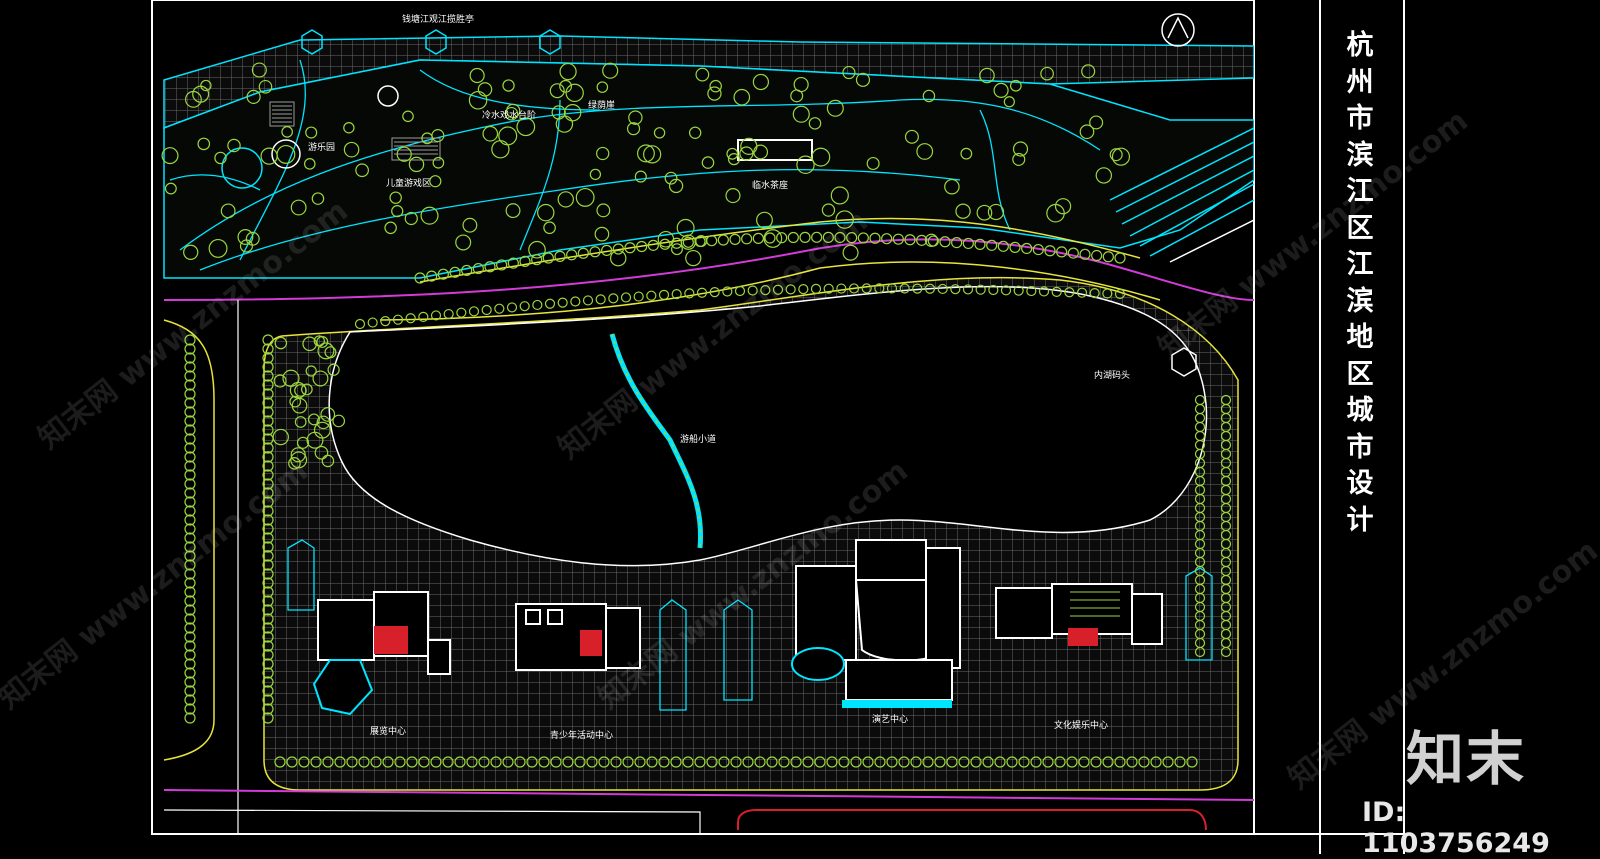  I want to click on title-char: 计, so click(1360, 520).